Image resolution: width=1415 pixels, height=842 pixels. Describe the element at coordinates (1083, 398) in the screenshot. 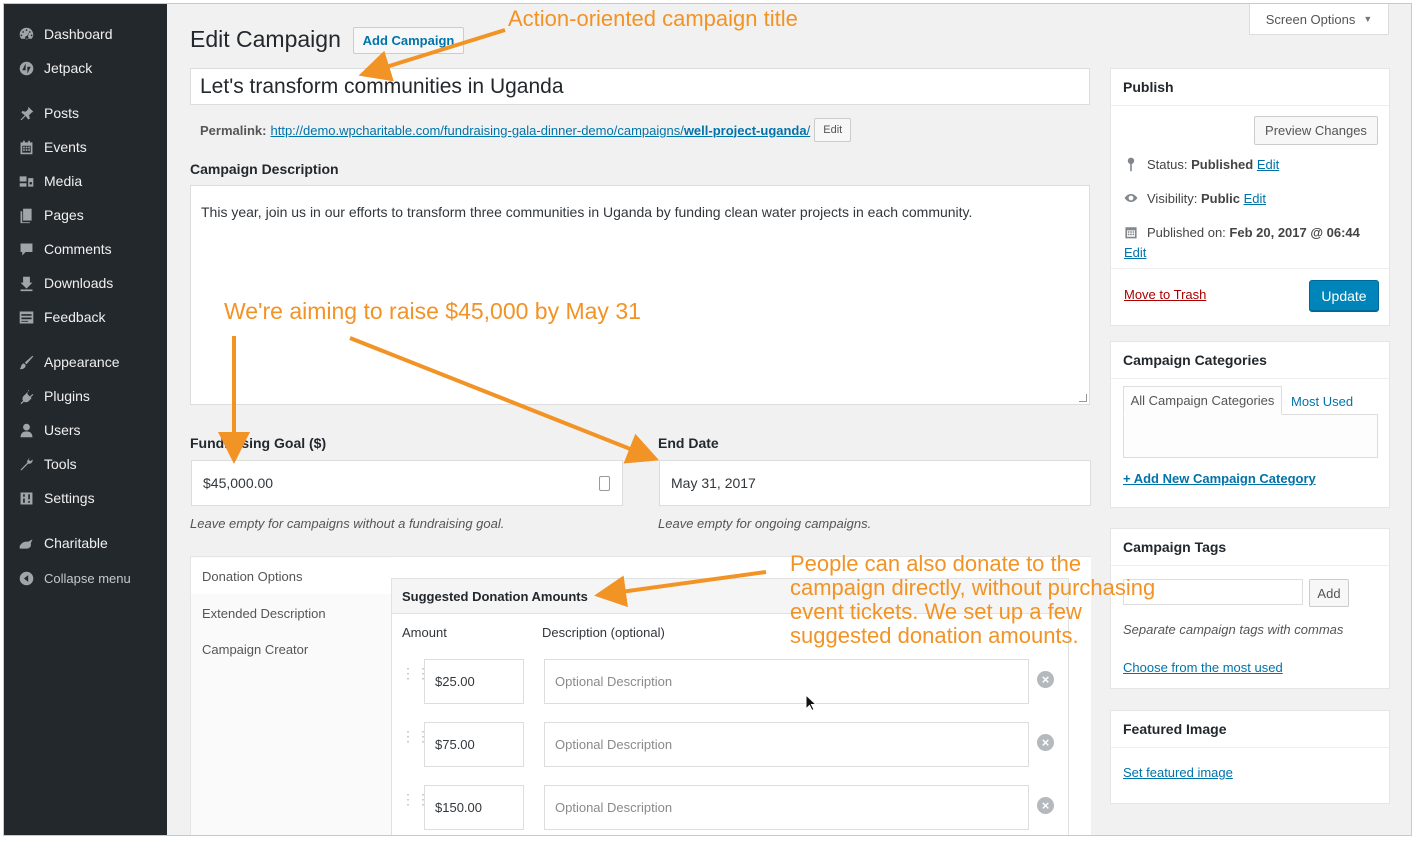

I see `resize-handle` at that location.